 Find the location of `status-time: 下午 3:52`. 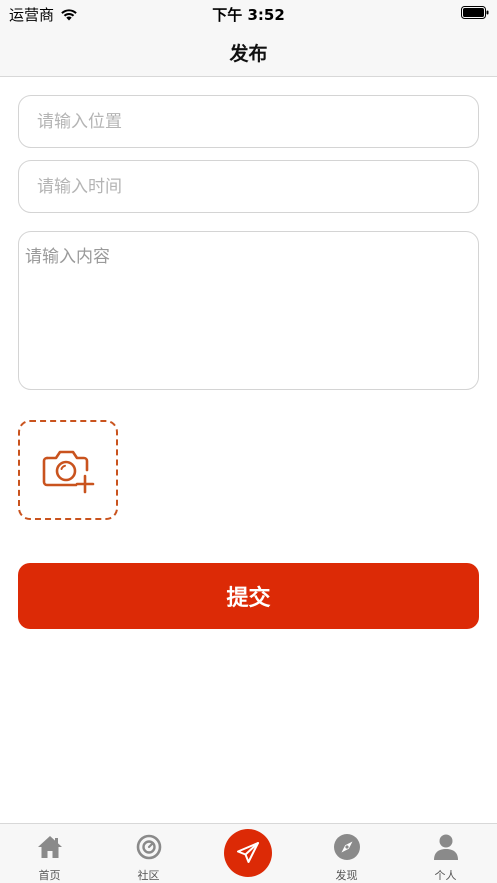

status-time: 下午 3:52 is located at coordinates (248, 15).